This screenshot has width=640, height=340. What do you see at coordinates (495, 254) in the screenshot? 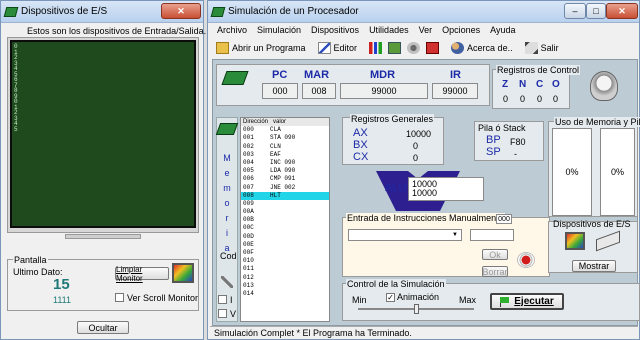
I see `ok-button: Ok` at bounding box center [495, 254].